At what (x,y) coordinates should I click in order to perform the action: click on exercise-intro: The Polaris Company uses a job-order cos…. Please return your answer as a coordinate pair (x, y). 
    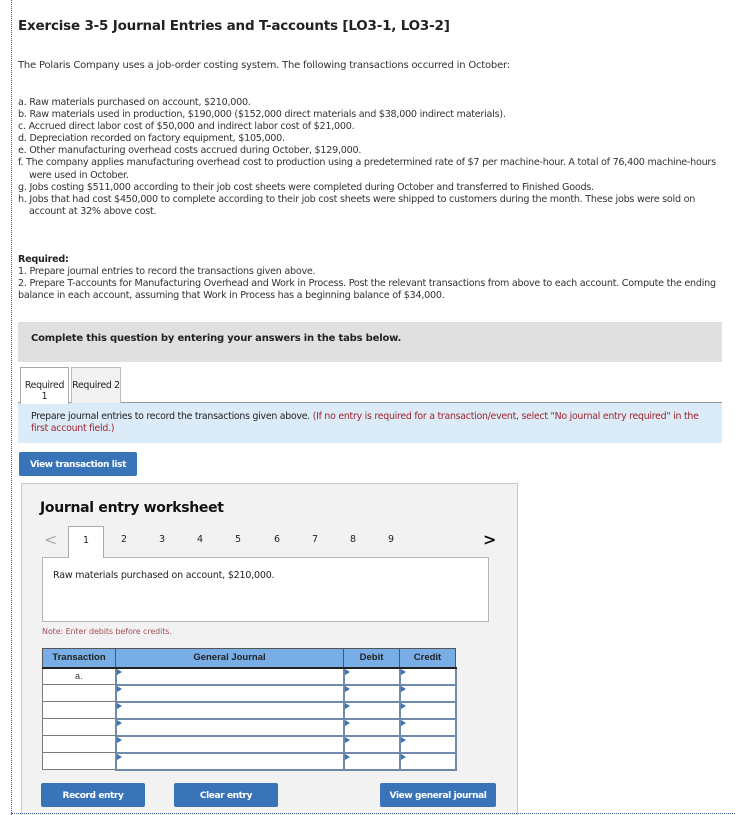
    Looking at the image, I should click on (264, 65).